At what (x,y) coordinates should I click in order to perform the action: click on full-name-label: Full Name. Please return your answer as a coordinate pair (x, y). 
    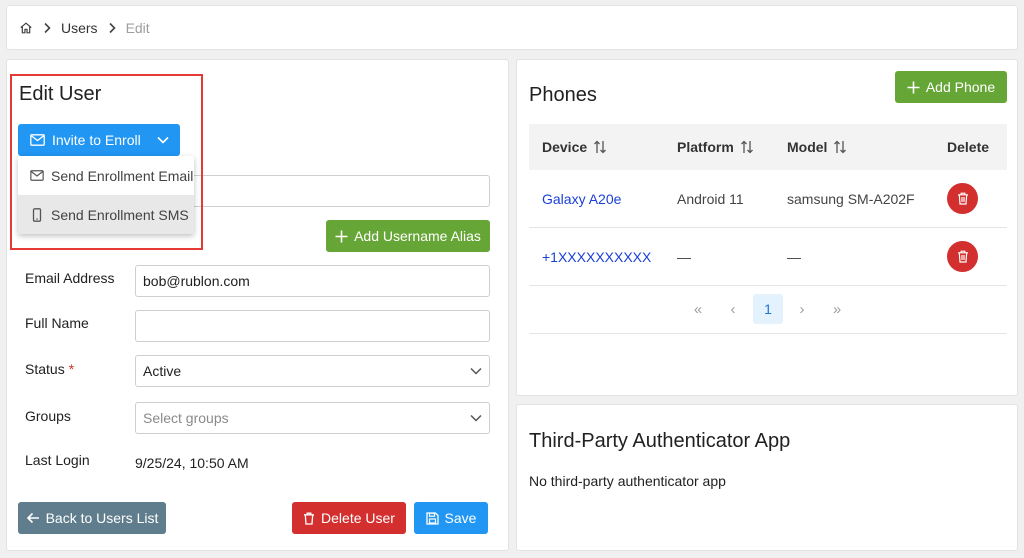
    Looking at the image, I should click on (57, 323).